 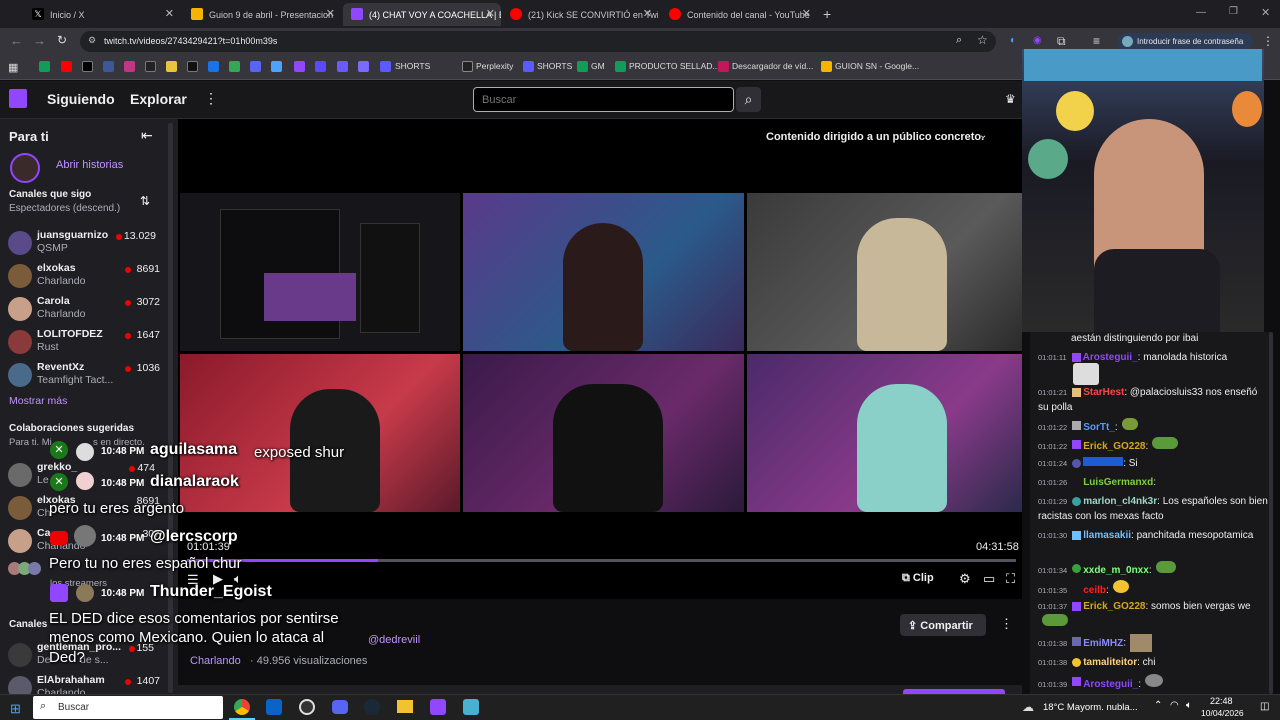 I want to click on back-icon: ←, so click(x=16, y=40).